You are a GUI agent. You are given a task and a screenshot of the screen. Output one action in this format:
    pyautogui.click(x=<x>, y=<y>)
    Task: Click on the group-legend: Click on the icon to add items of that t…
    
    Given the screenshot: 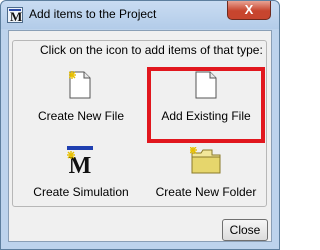 What is the action you would take?
    pyautogui.click(x=151, y=50)
    